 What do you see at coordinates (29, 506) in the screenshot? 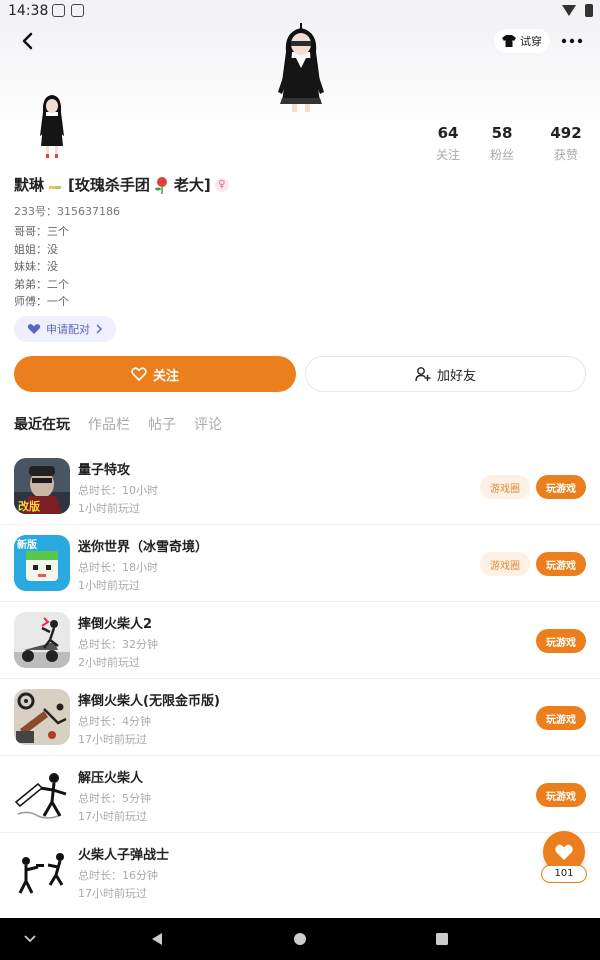
I see `game-icon-text: 改版` at bounding box center [29, 506].